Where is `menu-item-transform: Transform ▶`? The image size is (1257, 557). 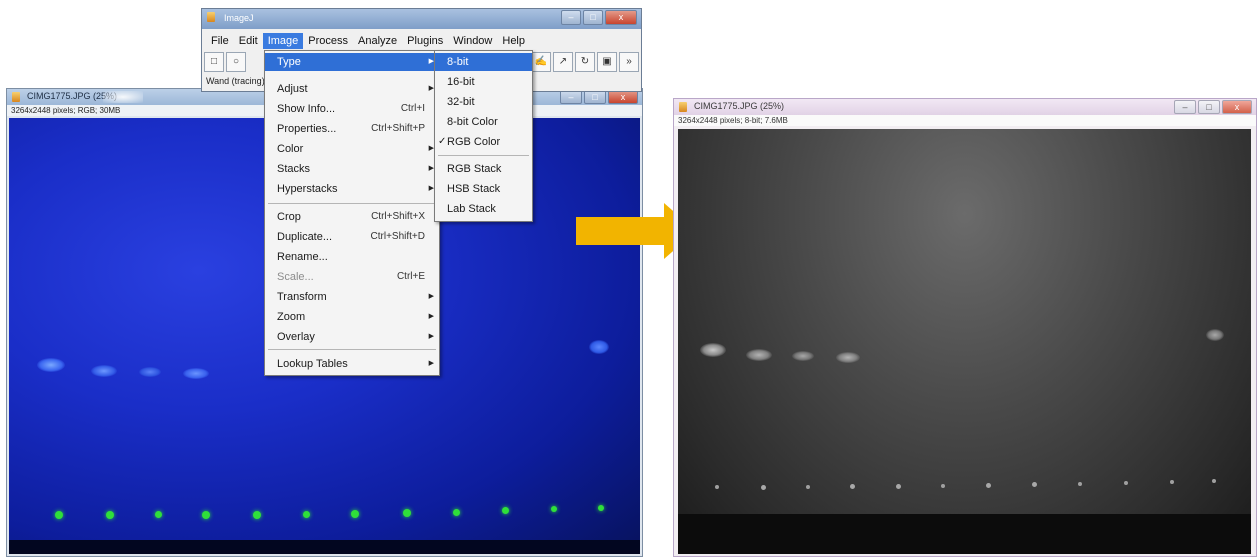
menu-item-transform: Transform ▶ is located at coordinates (352, 297).